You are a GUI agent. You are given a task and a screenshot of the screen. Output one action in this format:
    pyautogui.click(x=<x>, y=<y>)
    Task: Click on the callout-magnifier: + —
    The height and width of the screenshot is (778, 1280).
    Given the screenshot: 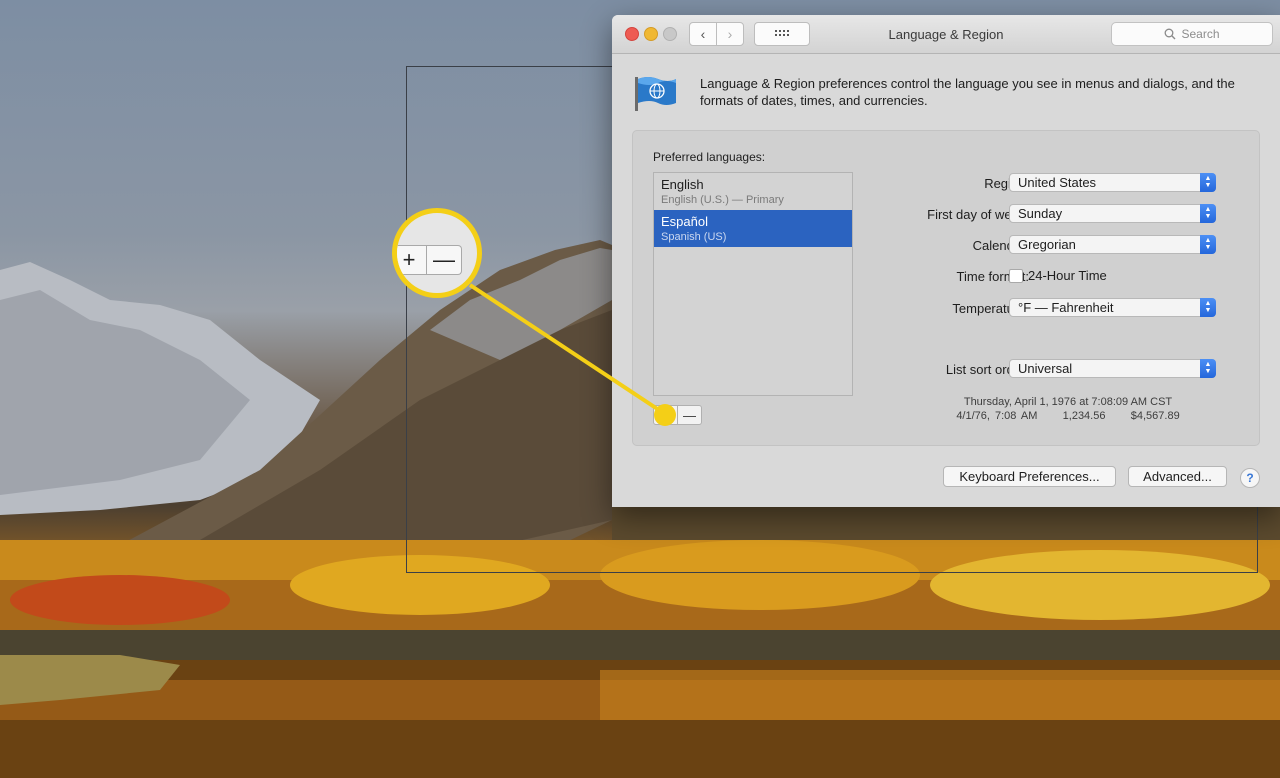 What is the action you would take?
    pyautogui.click(x=437, y=253)
    